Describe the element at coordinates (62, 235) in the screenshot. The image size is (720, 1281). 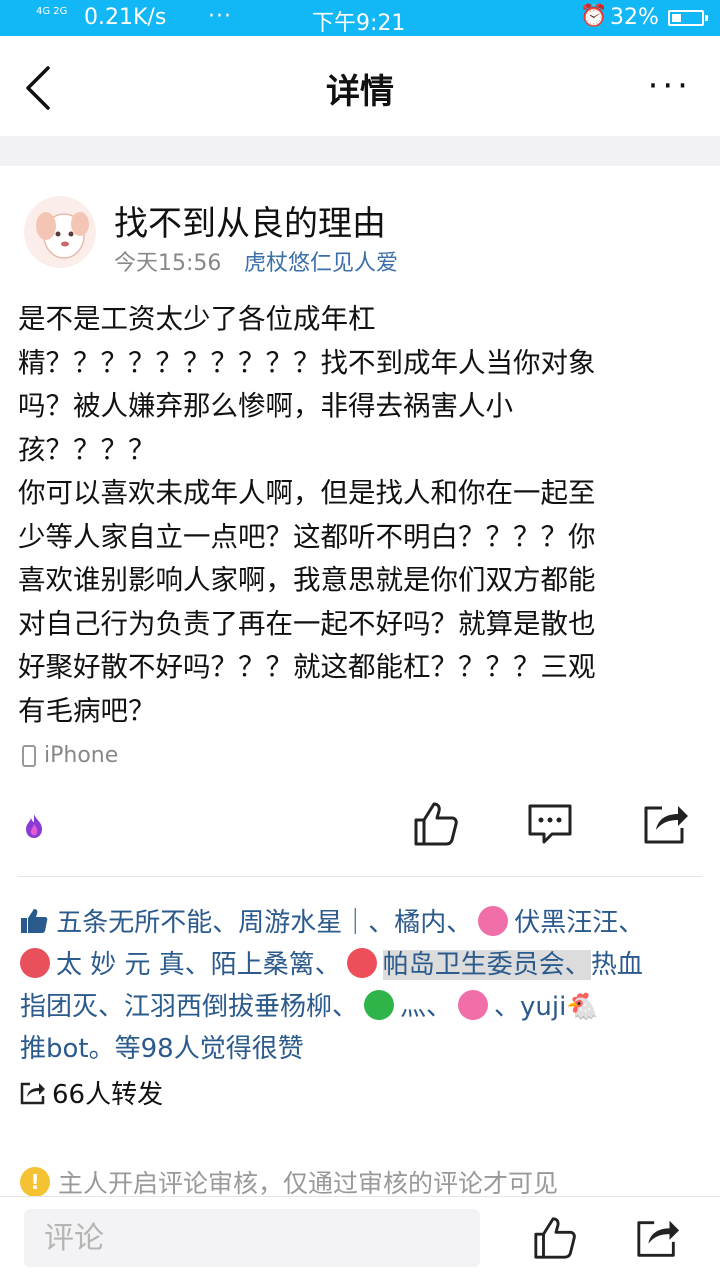
I see `dog-avatar-image` at that location.